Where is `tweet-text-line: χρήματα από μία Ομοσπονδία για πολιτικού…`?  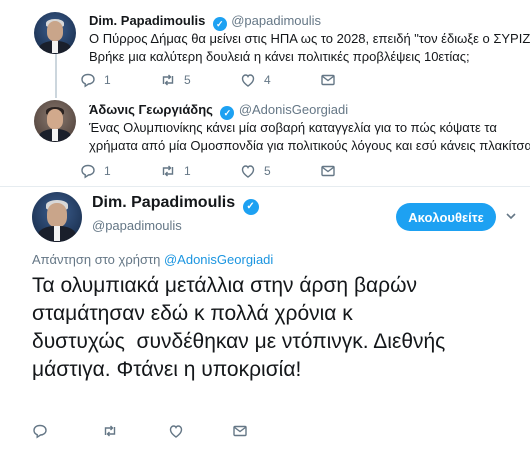
tweet-text-line: χρήματα από μία Ομοσπονδία για πολιτικού… is located at coordinates (309, 145).